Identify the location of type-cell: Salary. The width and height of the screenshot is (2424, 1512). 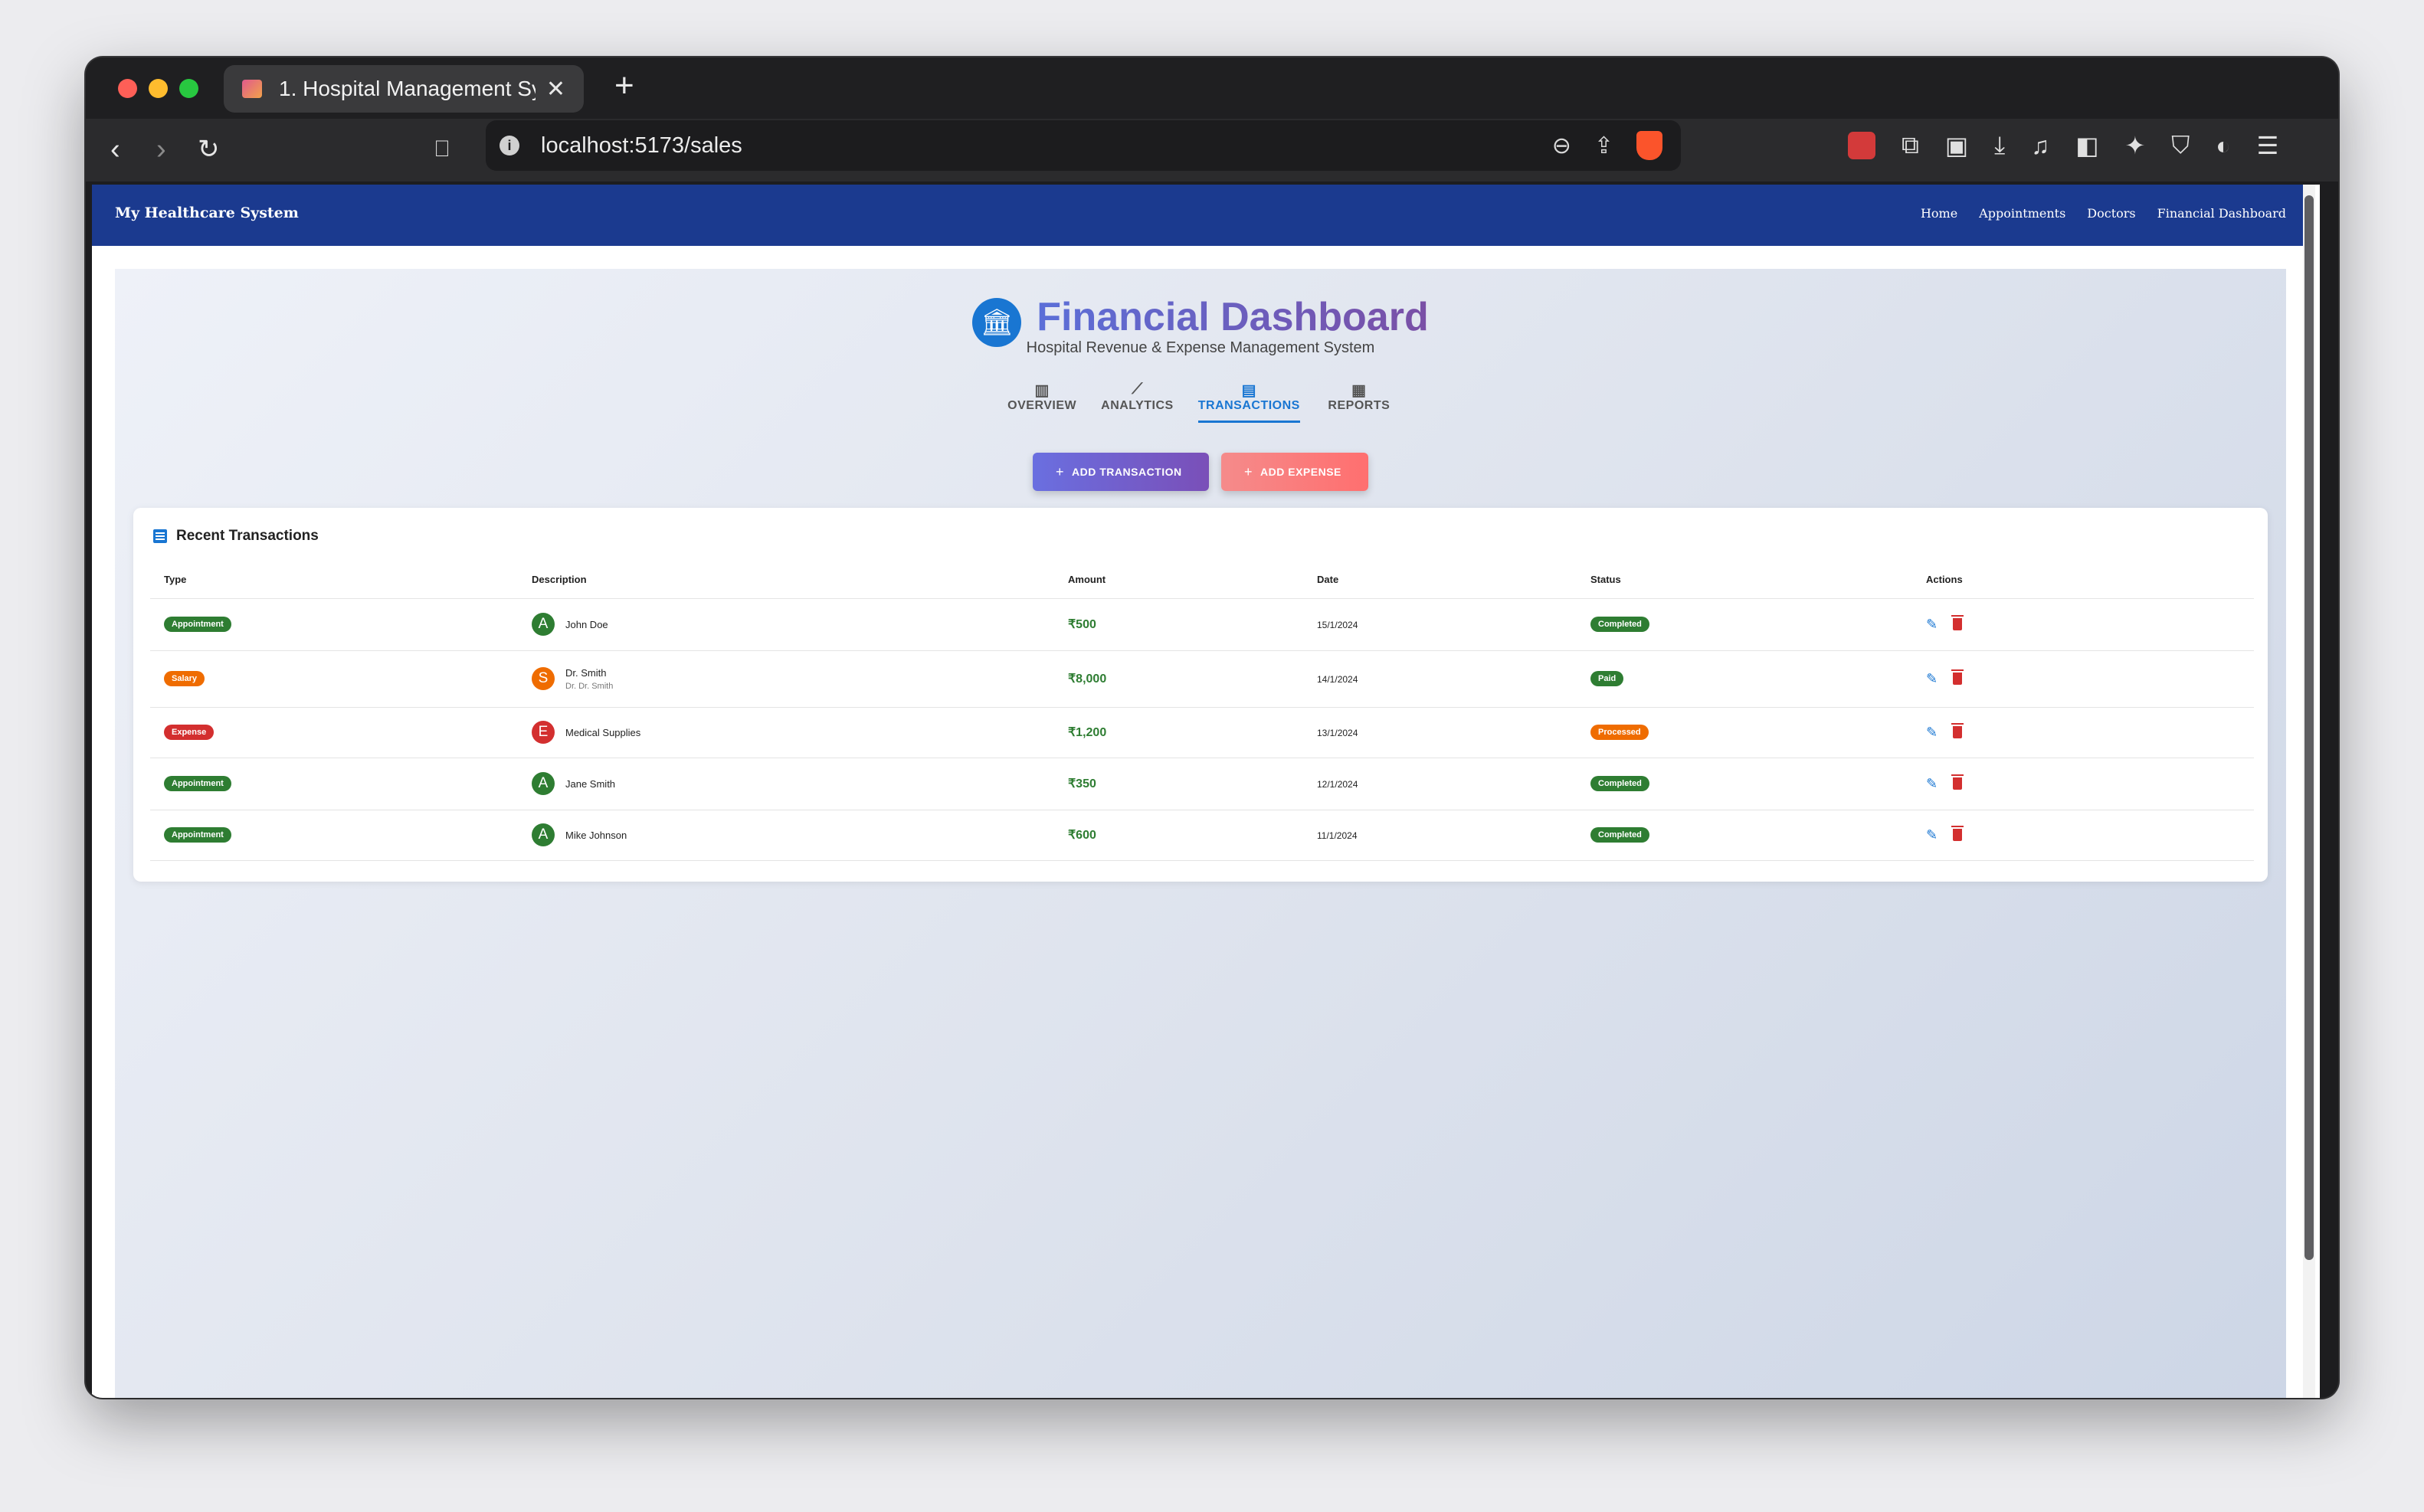
(334, 679).